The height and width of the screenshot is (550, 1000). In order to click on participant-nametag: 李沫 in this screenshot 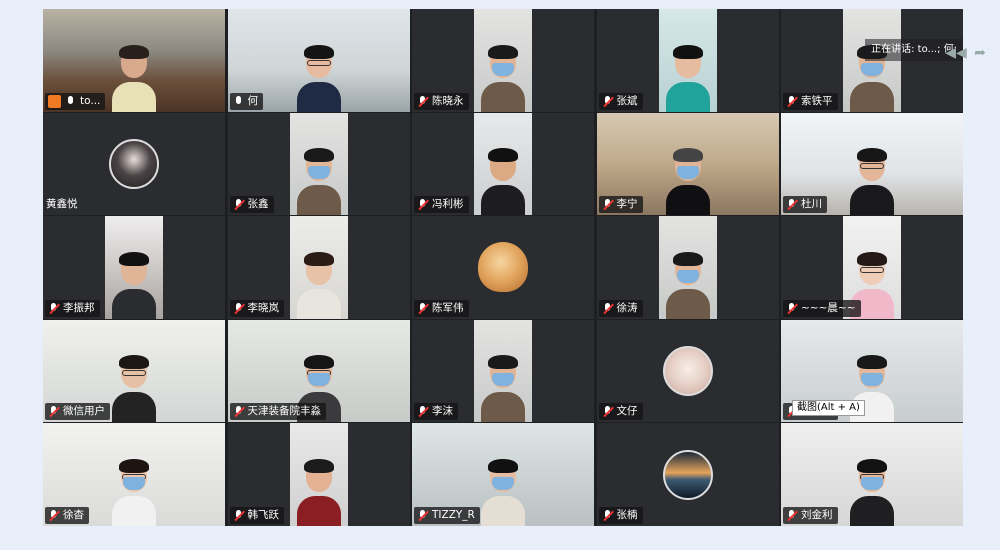, I will do `click(436, 412)`.